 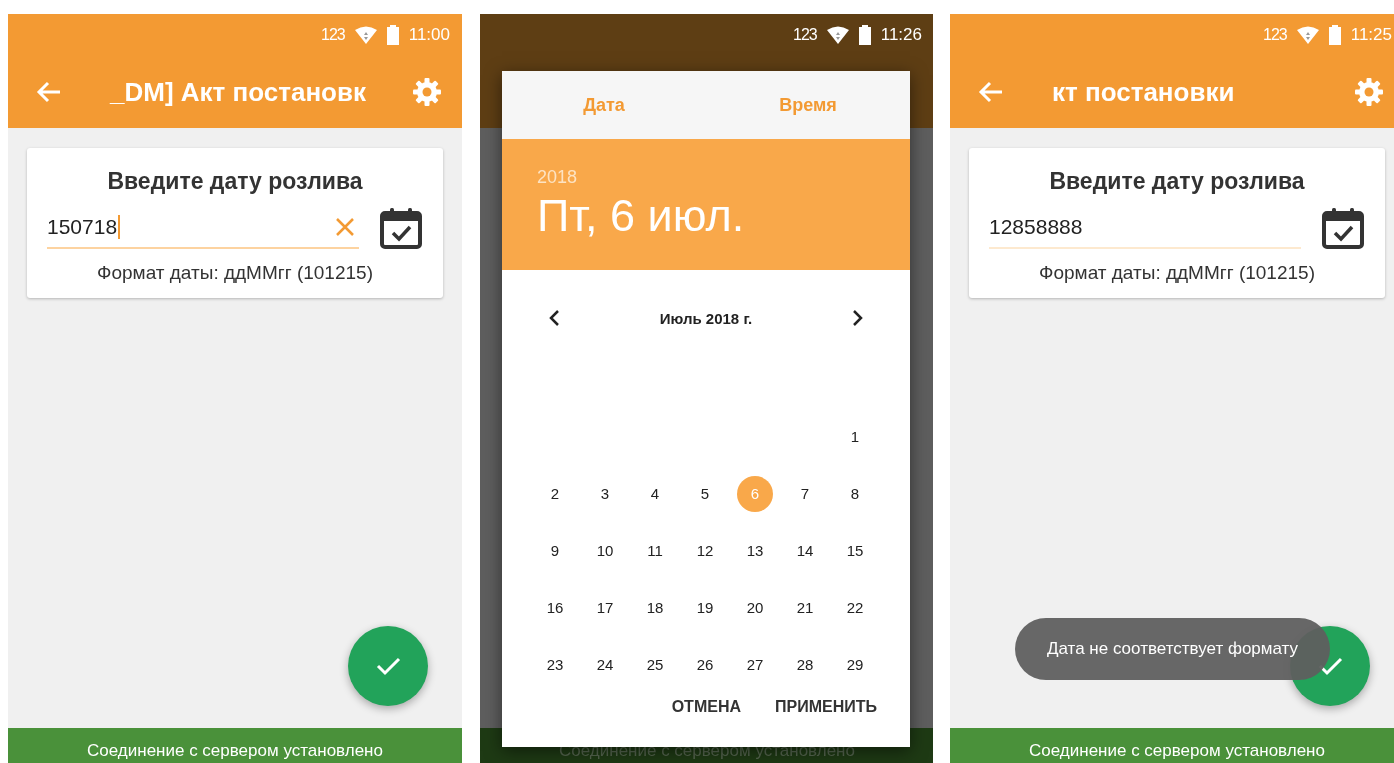 What do you see at coordinates (755, 607) in the screenshot?
I see `calendar-day: 20` at bounding box center [755, 607].